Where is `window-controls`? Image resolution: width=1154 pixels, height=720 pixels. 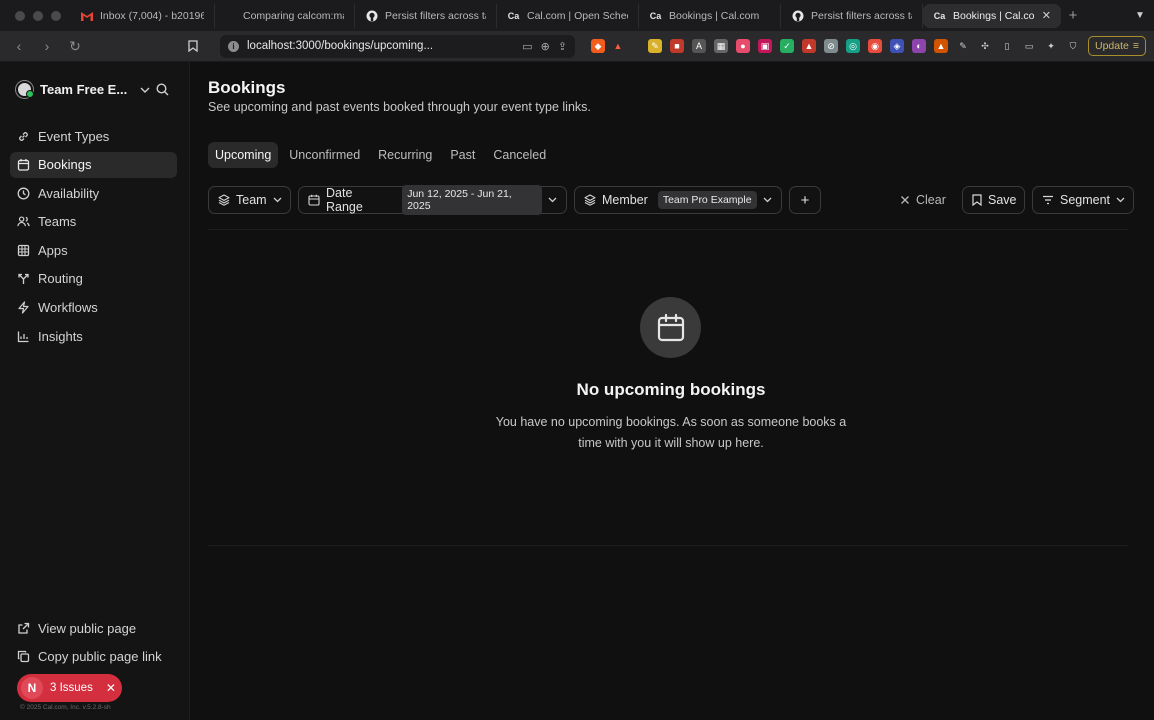
window-controls is located at coordinates (35, 15).